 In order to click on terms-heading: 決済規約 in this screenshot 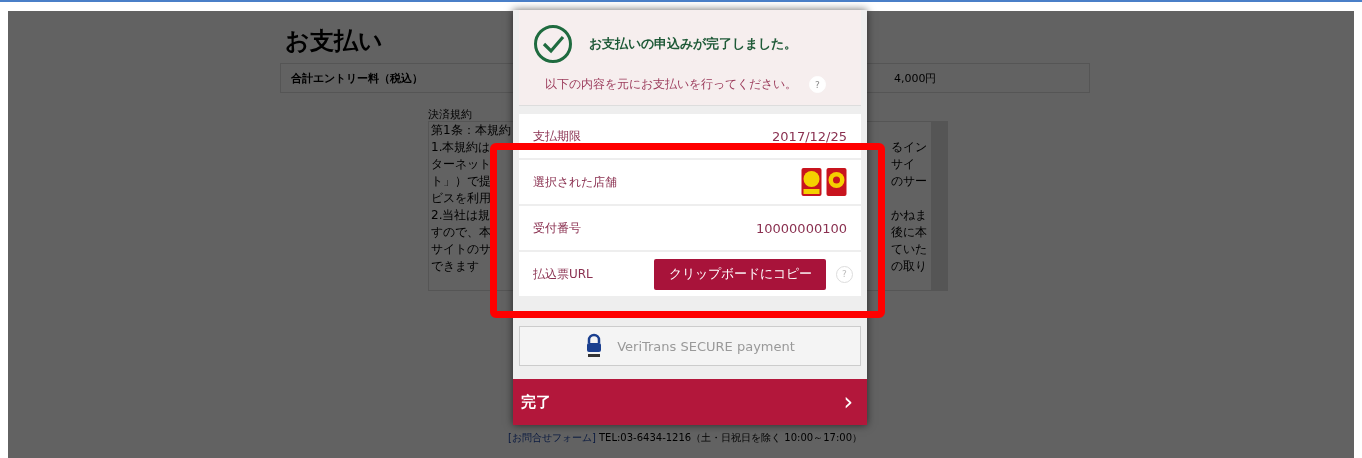, I will do `click(450, 114)`.